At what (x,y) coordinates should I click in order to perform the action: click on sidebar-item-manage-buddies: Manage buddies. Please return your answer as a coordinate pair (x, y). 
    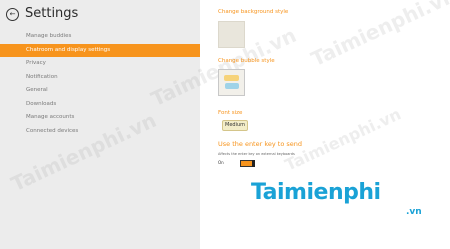
    Looking at the image, I should click on (100, 37).